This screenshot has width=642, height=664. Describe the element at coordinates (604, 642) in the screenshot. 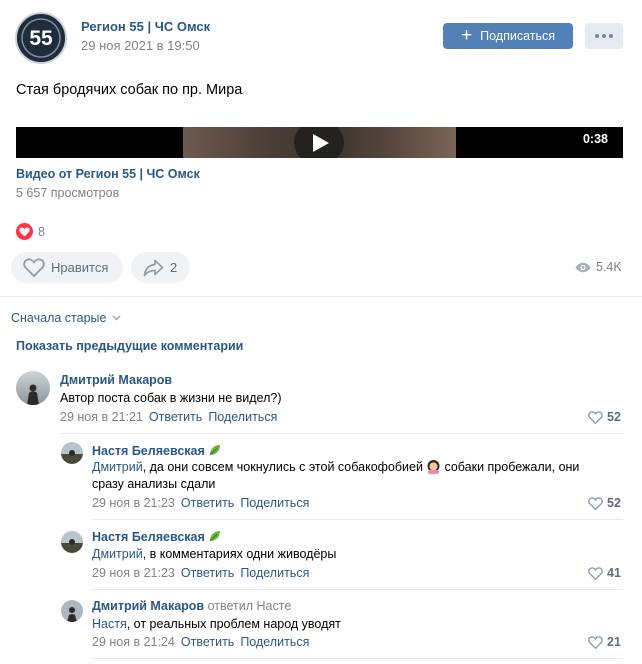

I see `comment-like-button: 21` at that location.